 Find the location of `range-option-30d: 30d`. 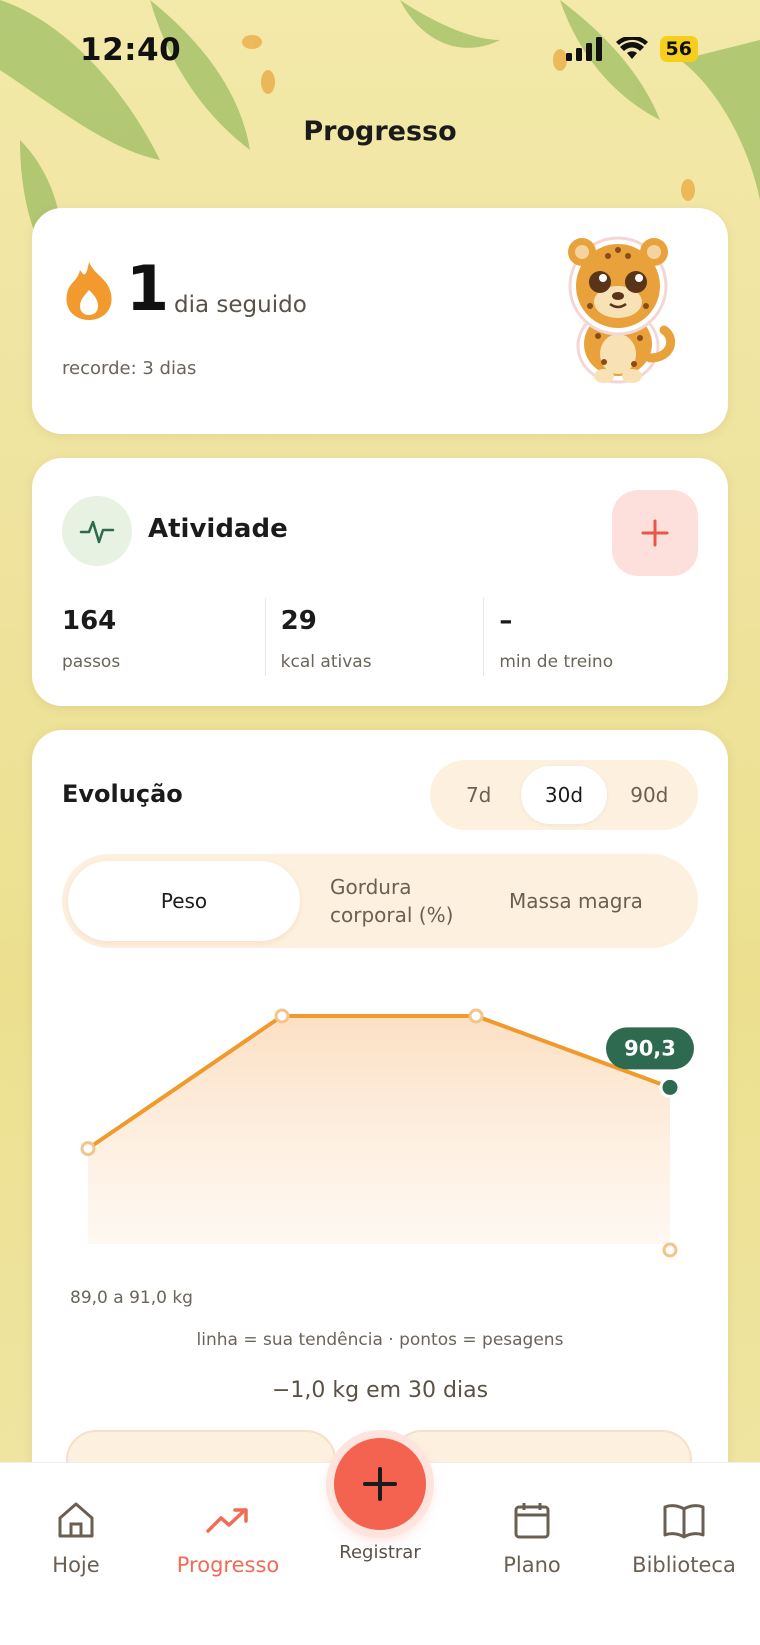

range-option-30d: 30d is located at coordinates (564, 795).